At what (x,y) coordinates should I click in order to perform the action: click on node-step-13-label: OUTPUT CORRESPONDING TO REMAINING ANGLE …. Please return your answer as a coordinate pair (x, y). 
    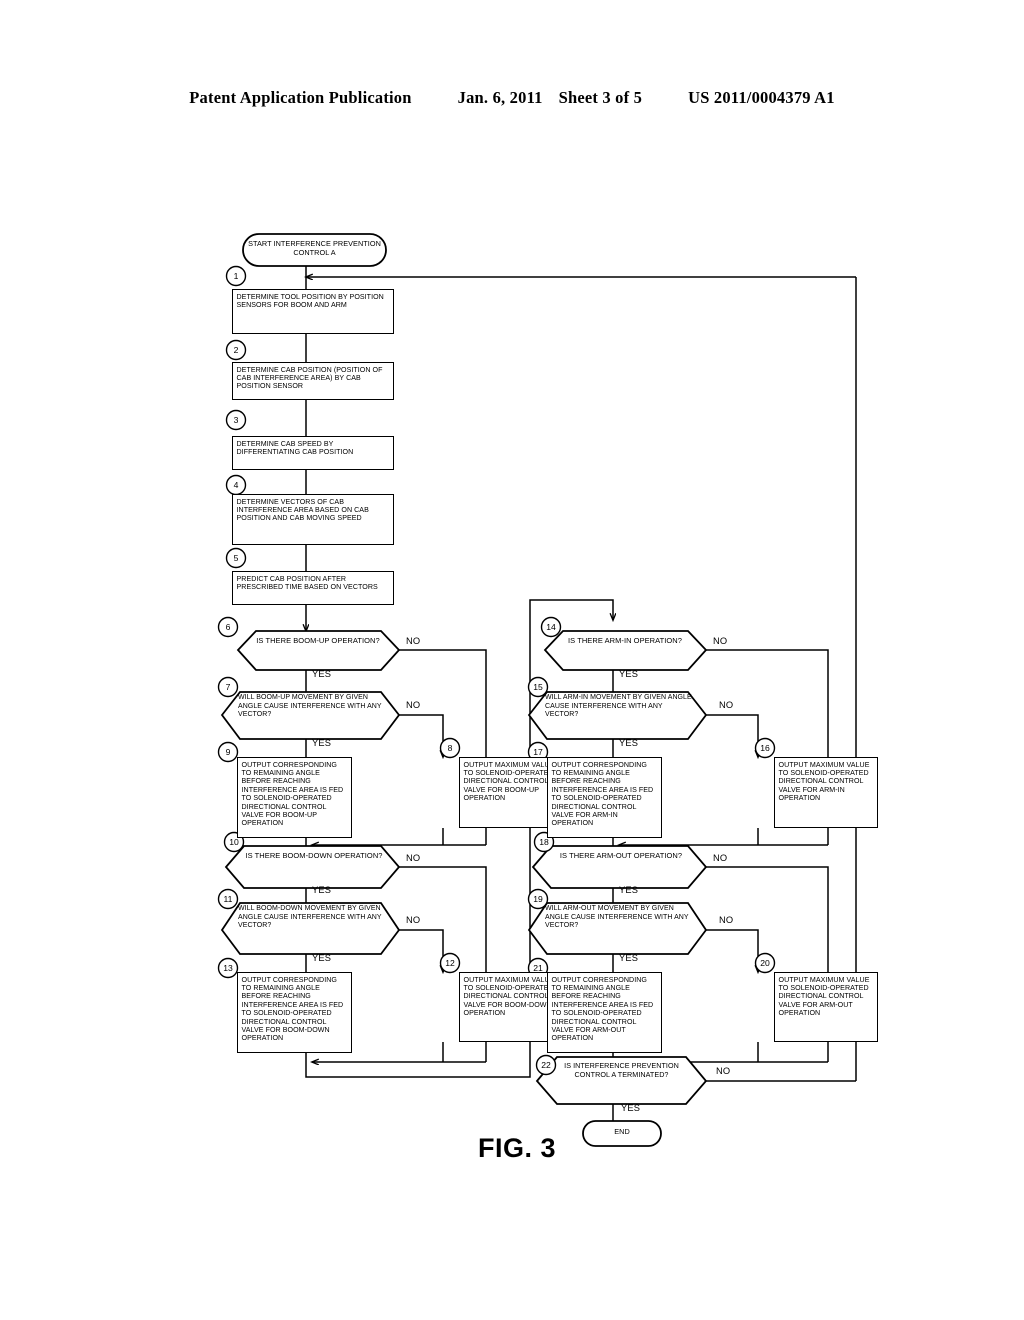
    Looking at the image, I should click on (292, 1009).